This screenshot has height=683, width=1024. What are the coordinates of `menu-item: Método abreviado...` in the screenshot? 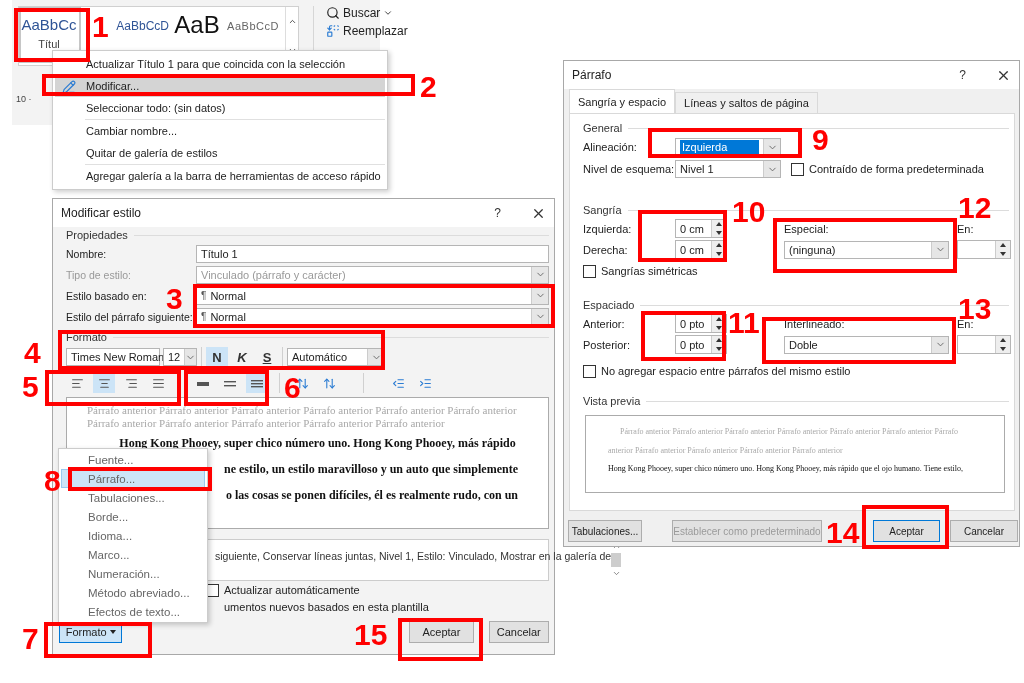 It's located at (133, 592).